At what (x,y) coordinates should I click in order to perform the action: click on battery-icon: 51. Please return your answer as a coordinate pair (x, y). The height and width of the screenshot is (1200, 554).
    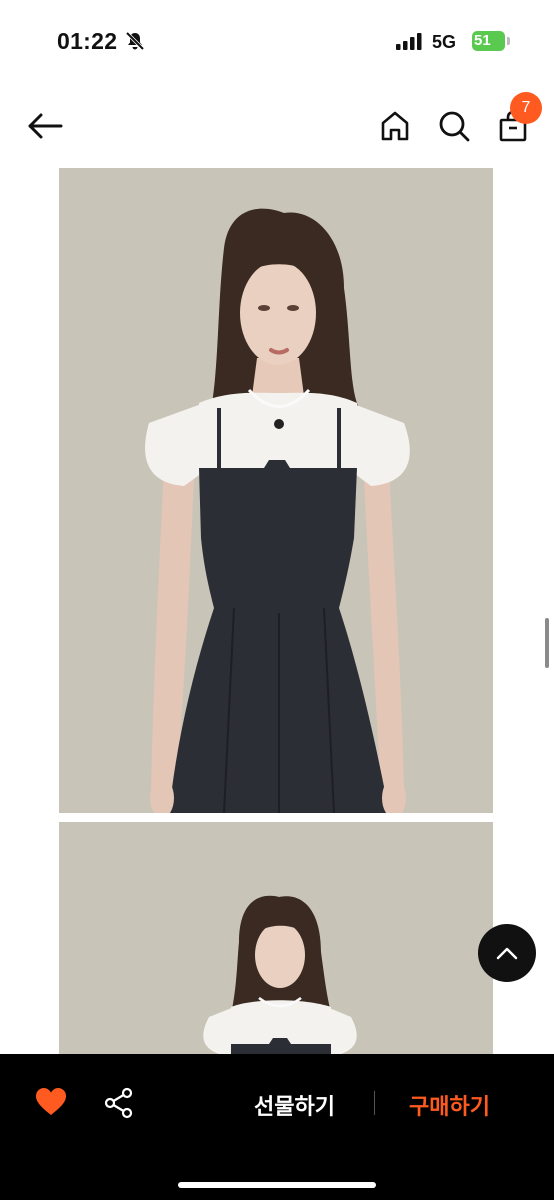
    Looking at the image, I should click on (491, 41).